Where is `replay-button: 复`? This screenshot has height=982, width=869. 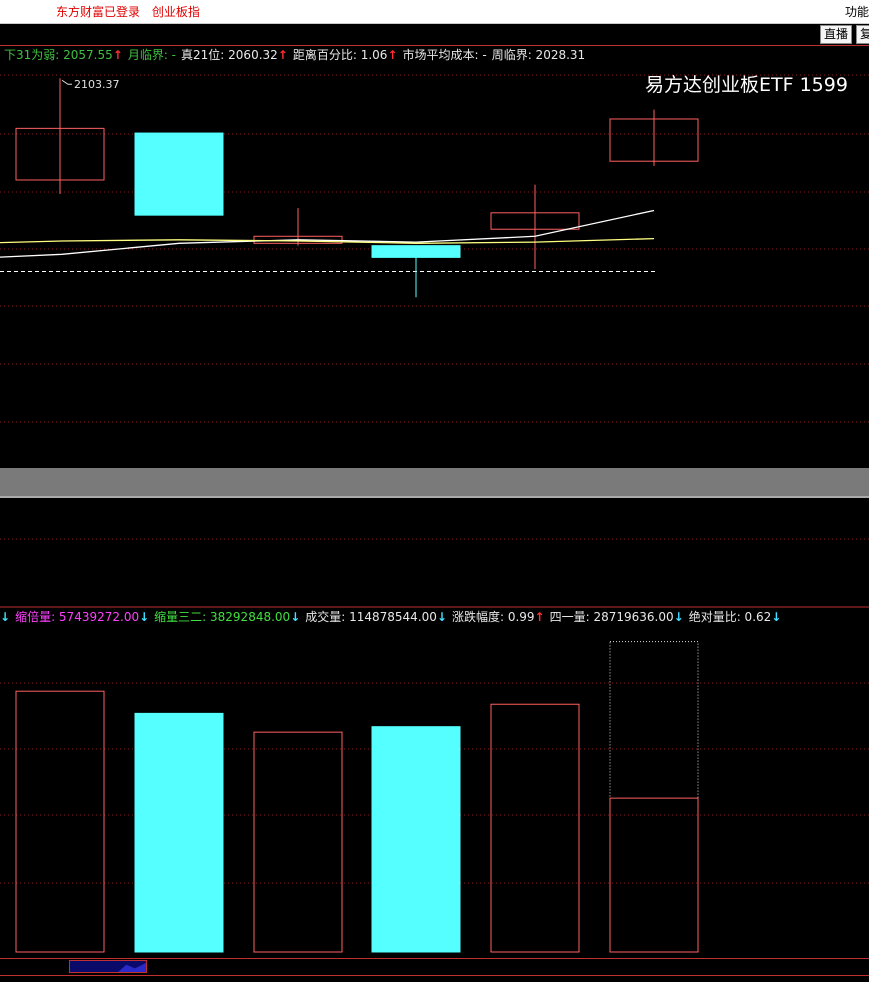
replay-button: 复 is located at coordinates (862, 34).